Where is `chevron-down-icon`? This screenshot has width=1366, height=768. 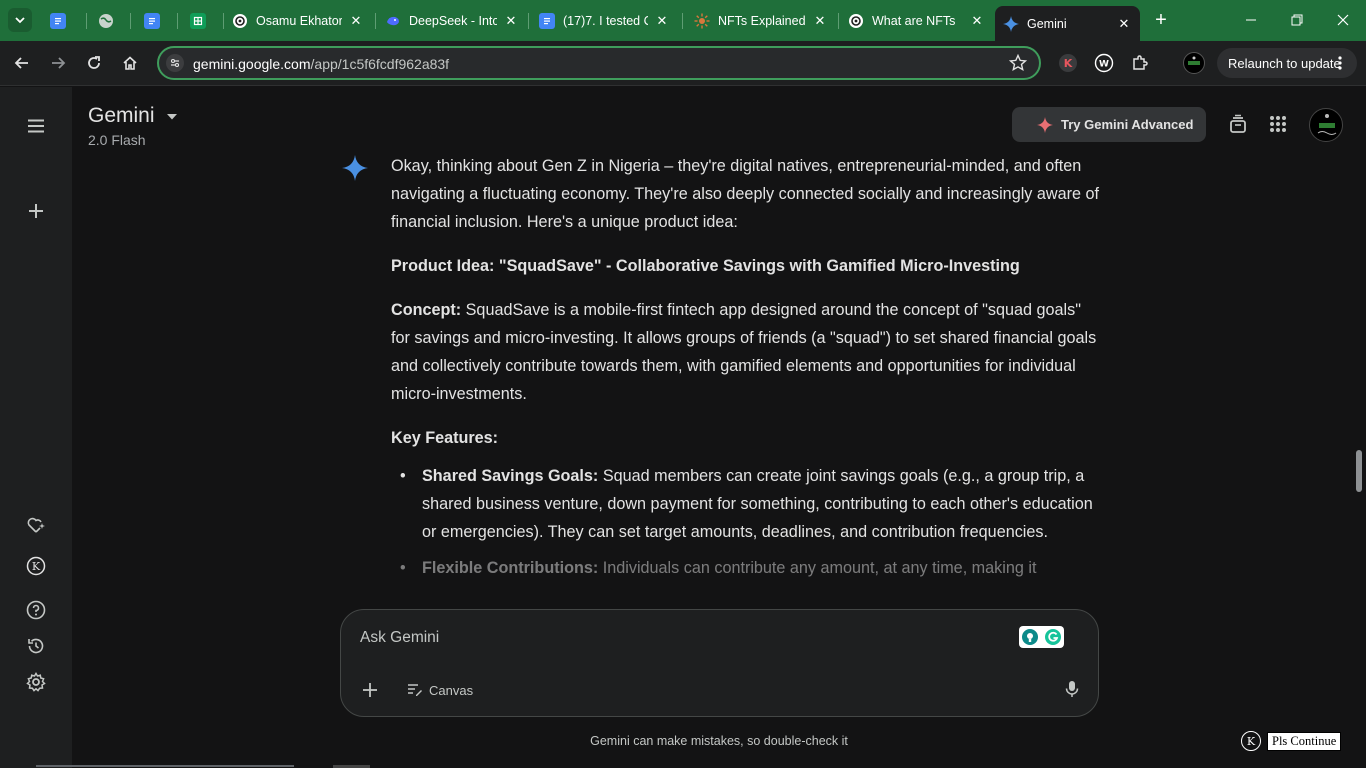
chevron-down-icon is located at coordinates (20, 20).